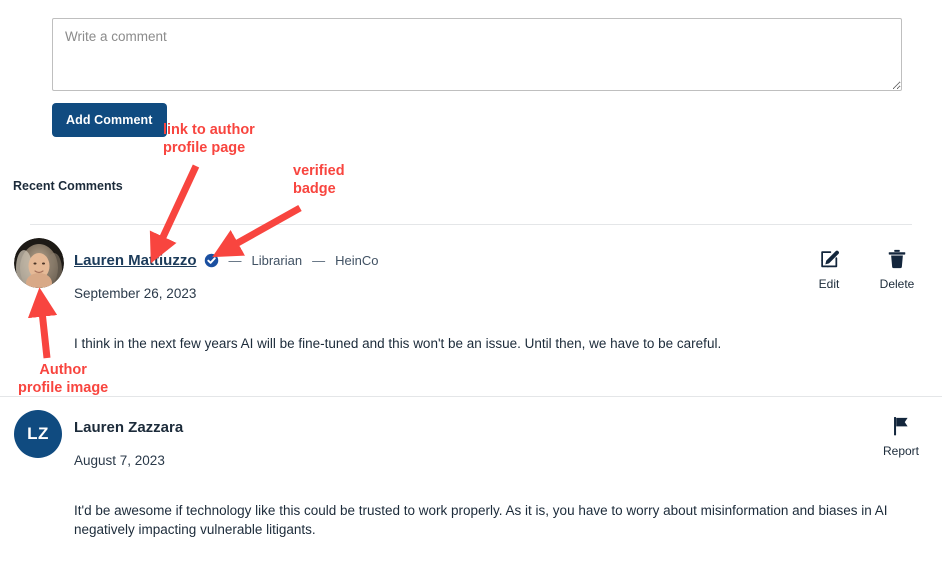  I want to click on comment-meta: Lauren Zazzara, so click(128, 427).